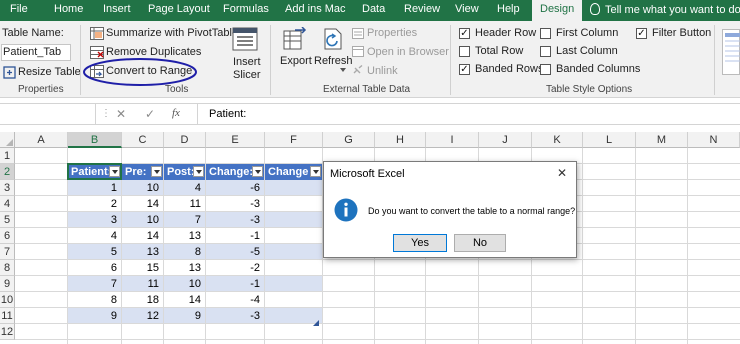  What do you see at coordinates (94, 203) in the screenshot?
I see `table-cell: 2` at bounding box center [94, 203].